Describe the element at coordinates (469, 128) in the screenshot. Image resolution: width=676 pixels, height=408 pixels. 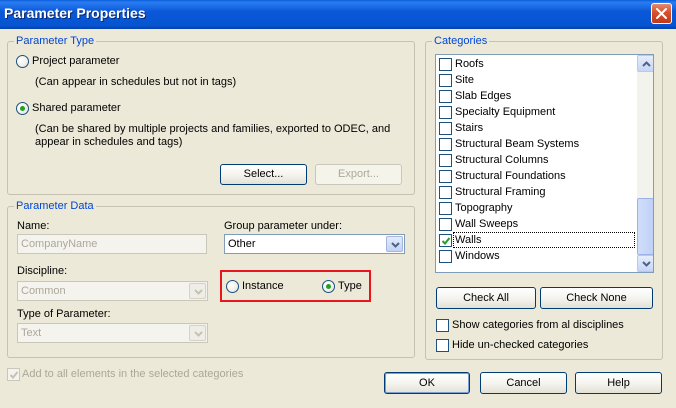
I see `category-label: Stairs` at that location.